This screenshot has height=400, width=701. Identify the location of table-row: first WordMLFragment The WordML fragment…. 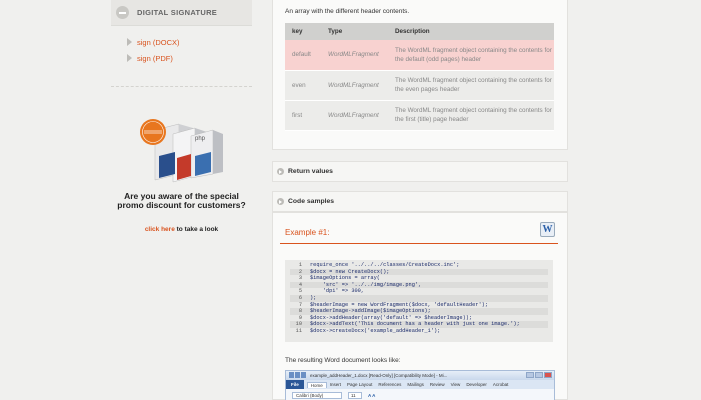
(419, 115).